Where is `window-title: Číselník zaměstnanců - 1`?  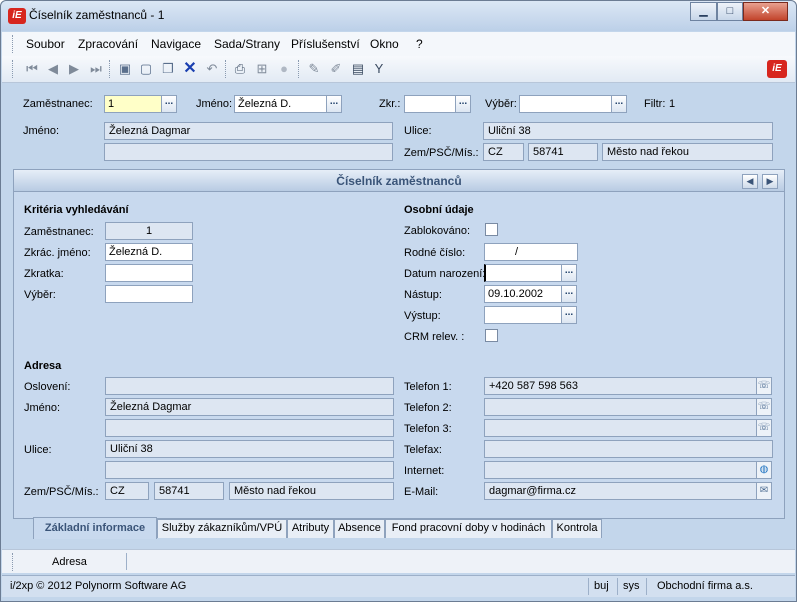 window-title: Číselník zaměstnanců - 1 is located at coordinates (97, 15).